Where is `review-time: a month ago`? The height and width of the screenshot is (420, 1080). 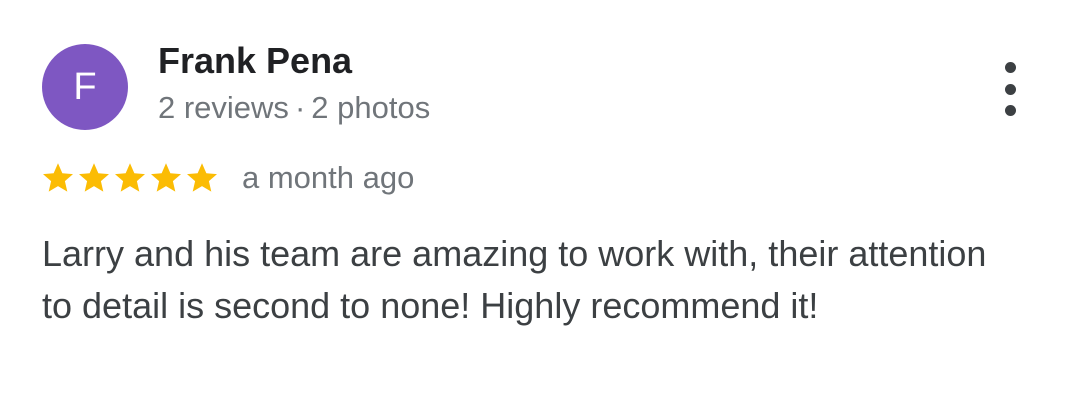
review-time: a month ago is located at coordinates (328, 177).